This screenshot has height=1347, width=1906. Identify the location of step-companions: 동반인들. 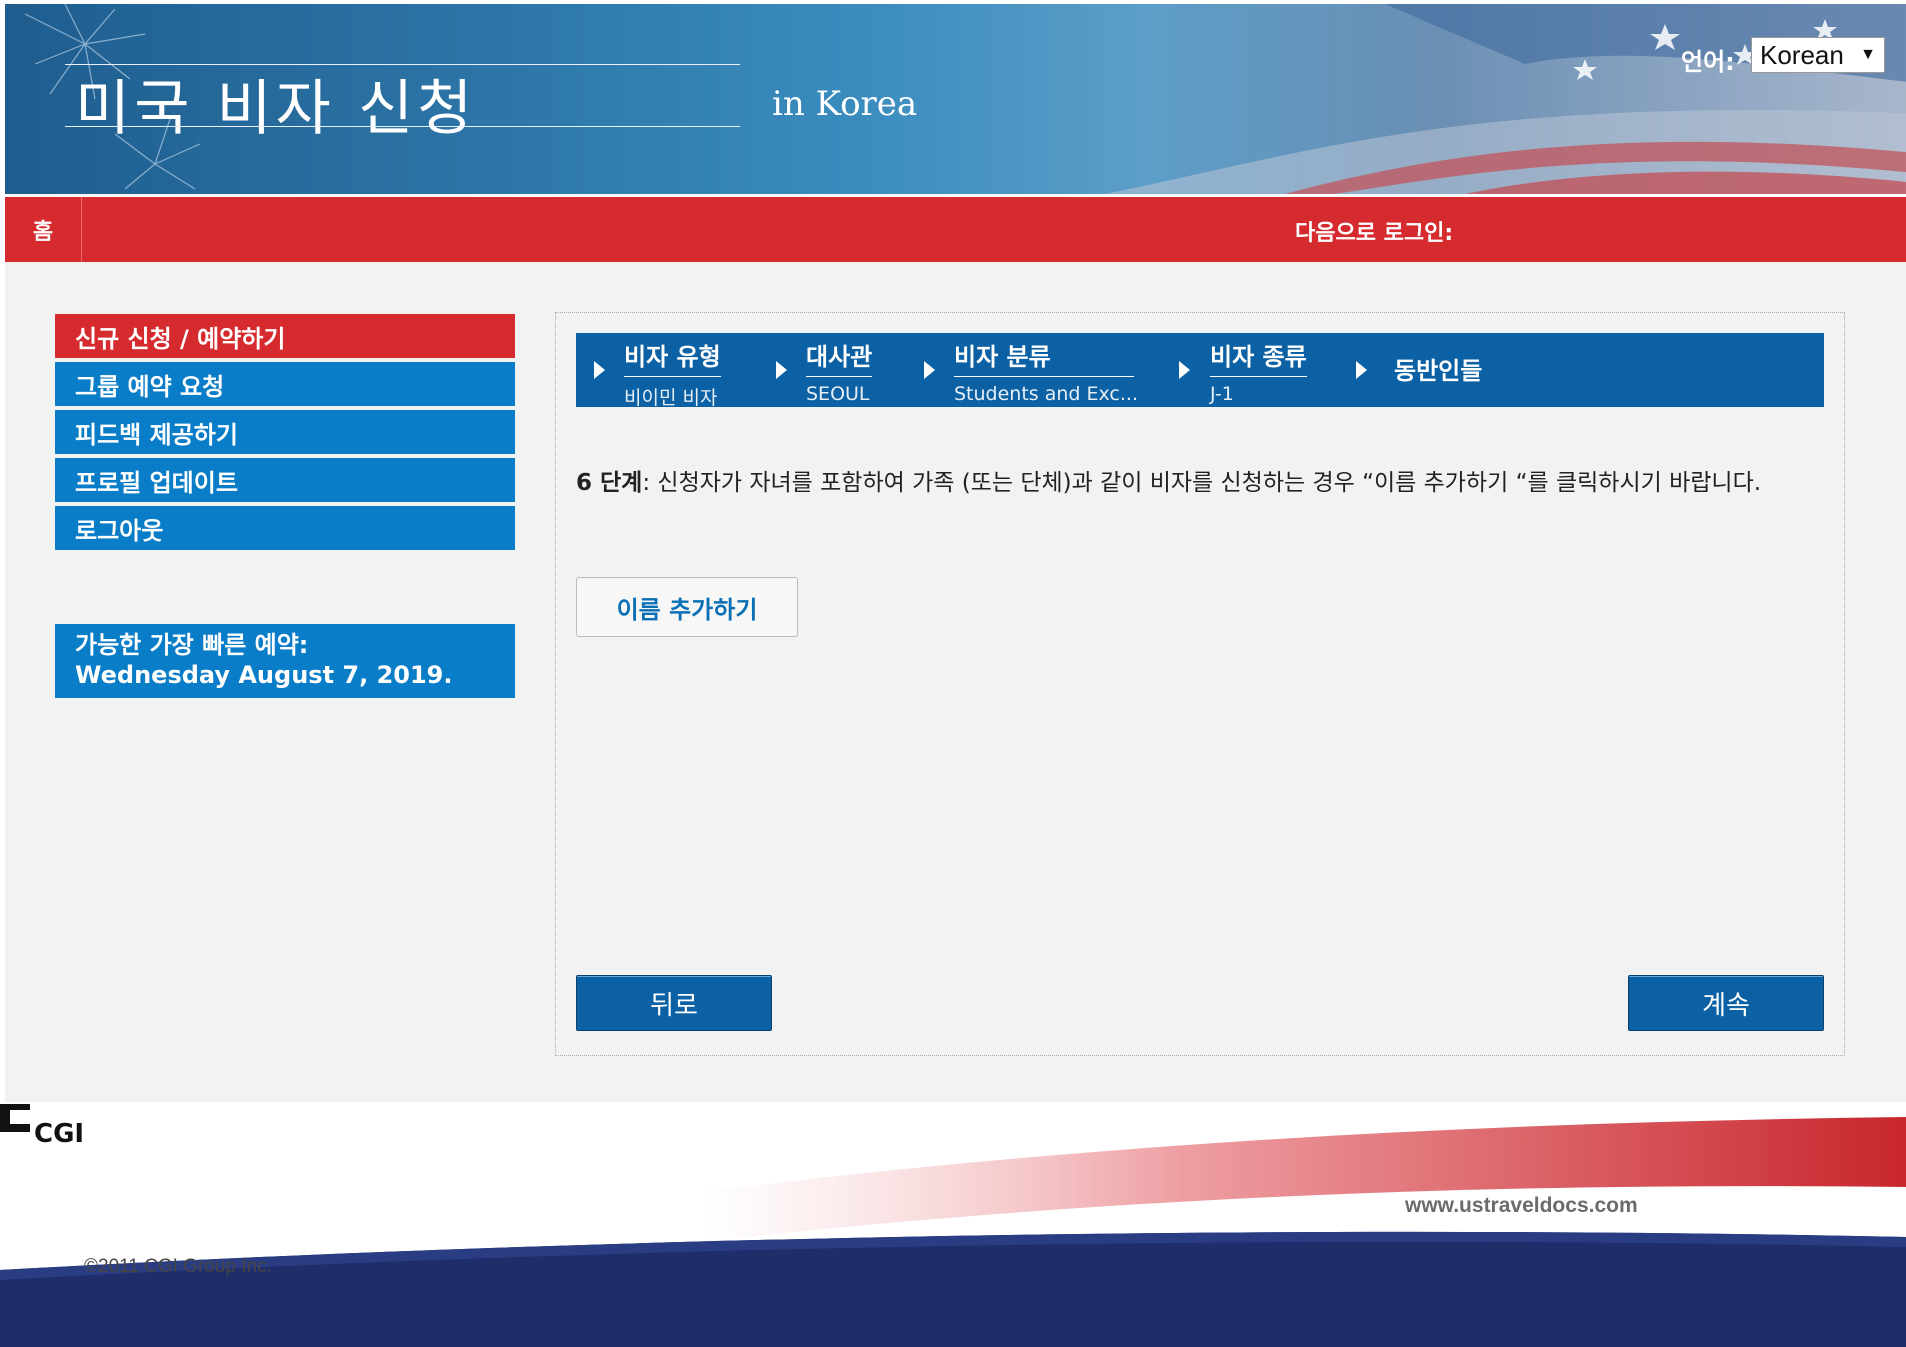
(1438, 363).